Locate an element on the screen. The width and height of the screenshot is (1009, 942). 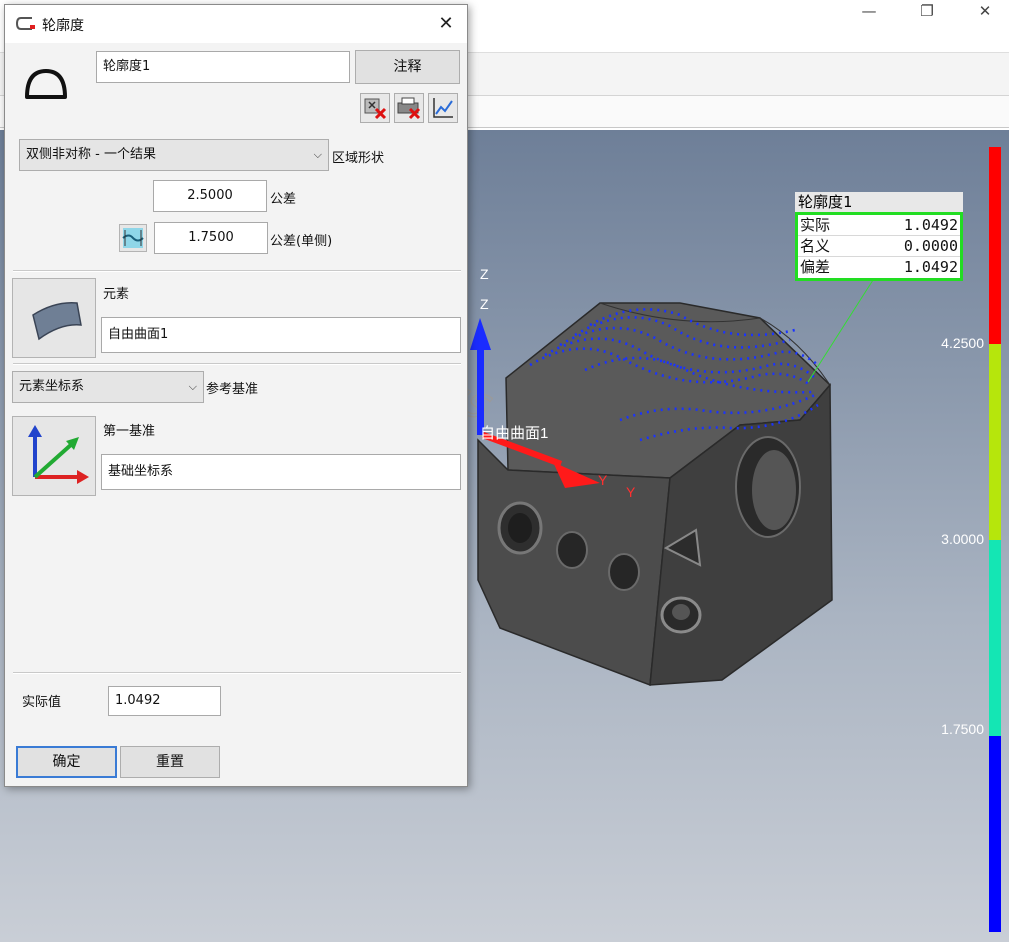
first-datum-input: 基础坐标系 is located at coordinates (281, 472).